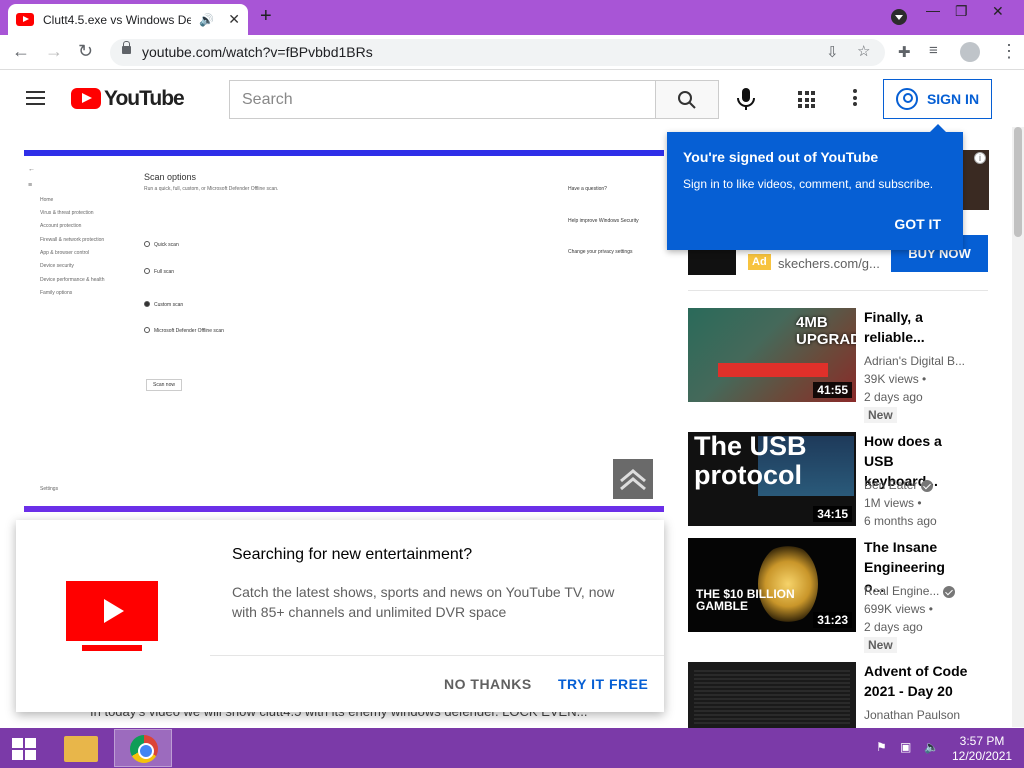 This screenshot has width=1024, height=768. I want to click on hamburger-icon: ≡, so click(30, 185).